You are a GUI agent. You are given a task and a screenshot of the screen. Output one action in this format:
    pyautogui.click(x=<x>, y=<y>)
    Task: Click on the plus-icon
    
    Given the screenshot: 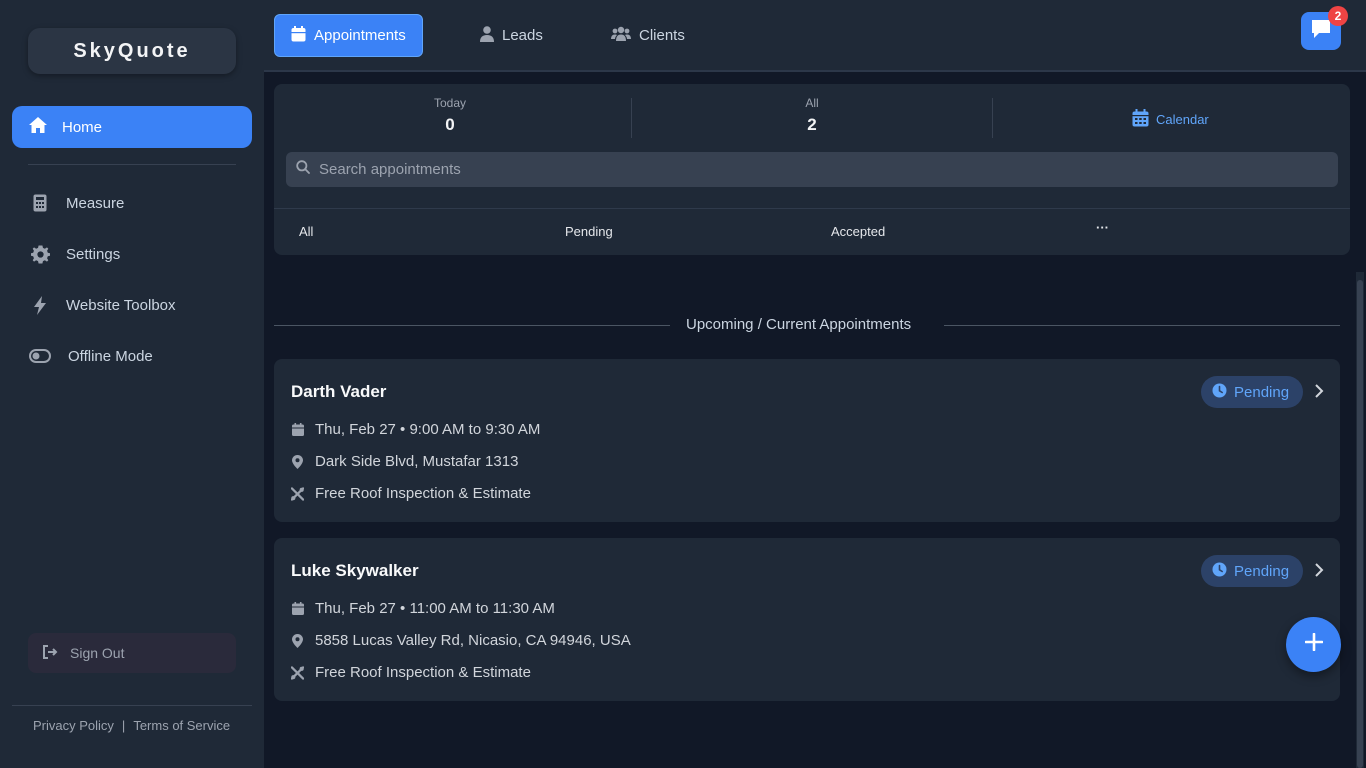 What is the action you would take?
    pyautogui.click(x=1313, y=644)
    